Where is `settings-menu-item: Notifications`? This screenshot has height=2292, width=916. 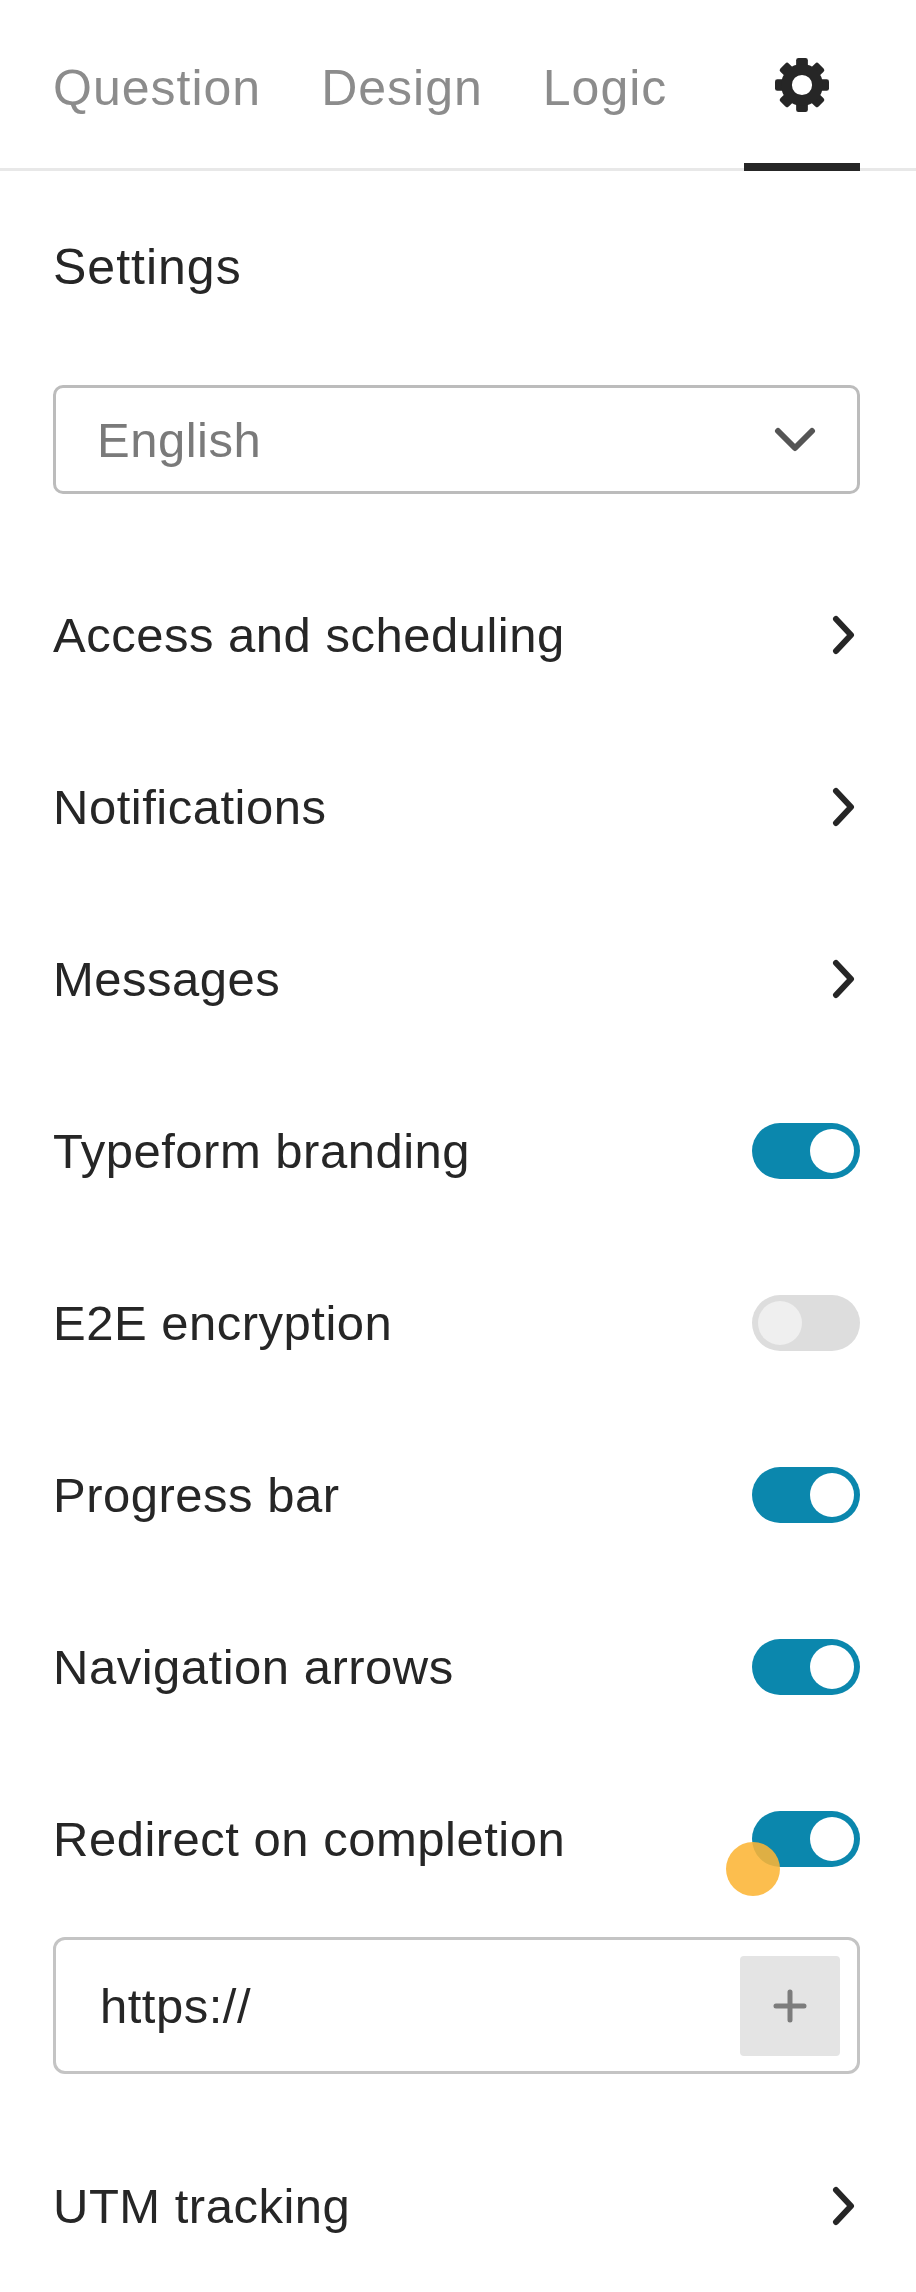 settings-menu-item: Notifications is located at coordinates (456, 807).